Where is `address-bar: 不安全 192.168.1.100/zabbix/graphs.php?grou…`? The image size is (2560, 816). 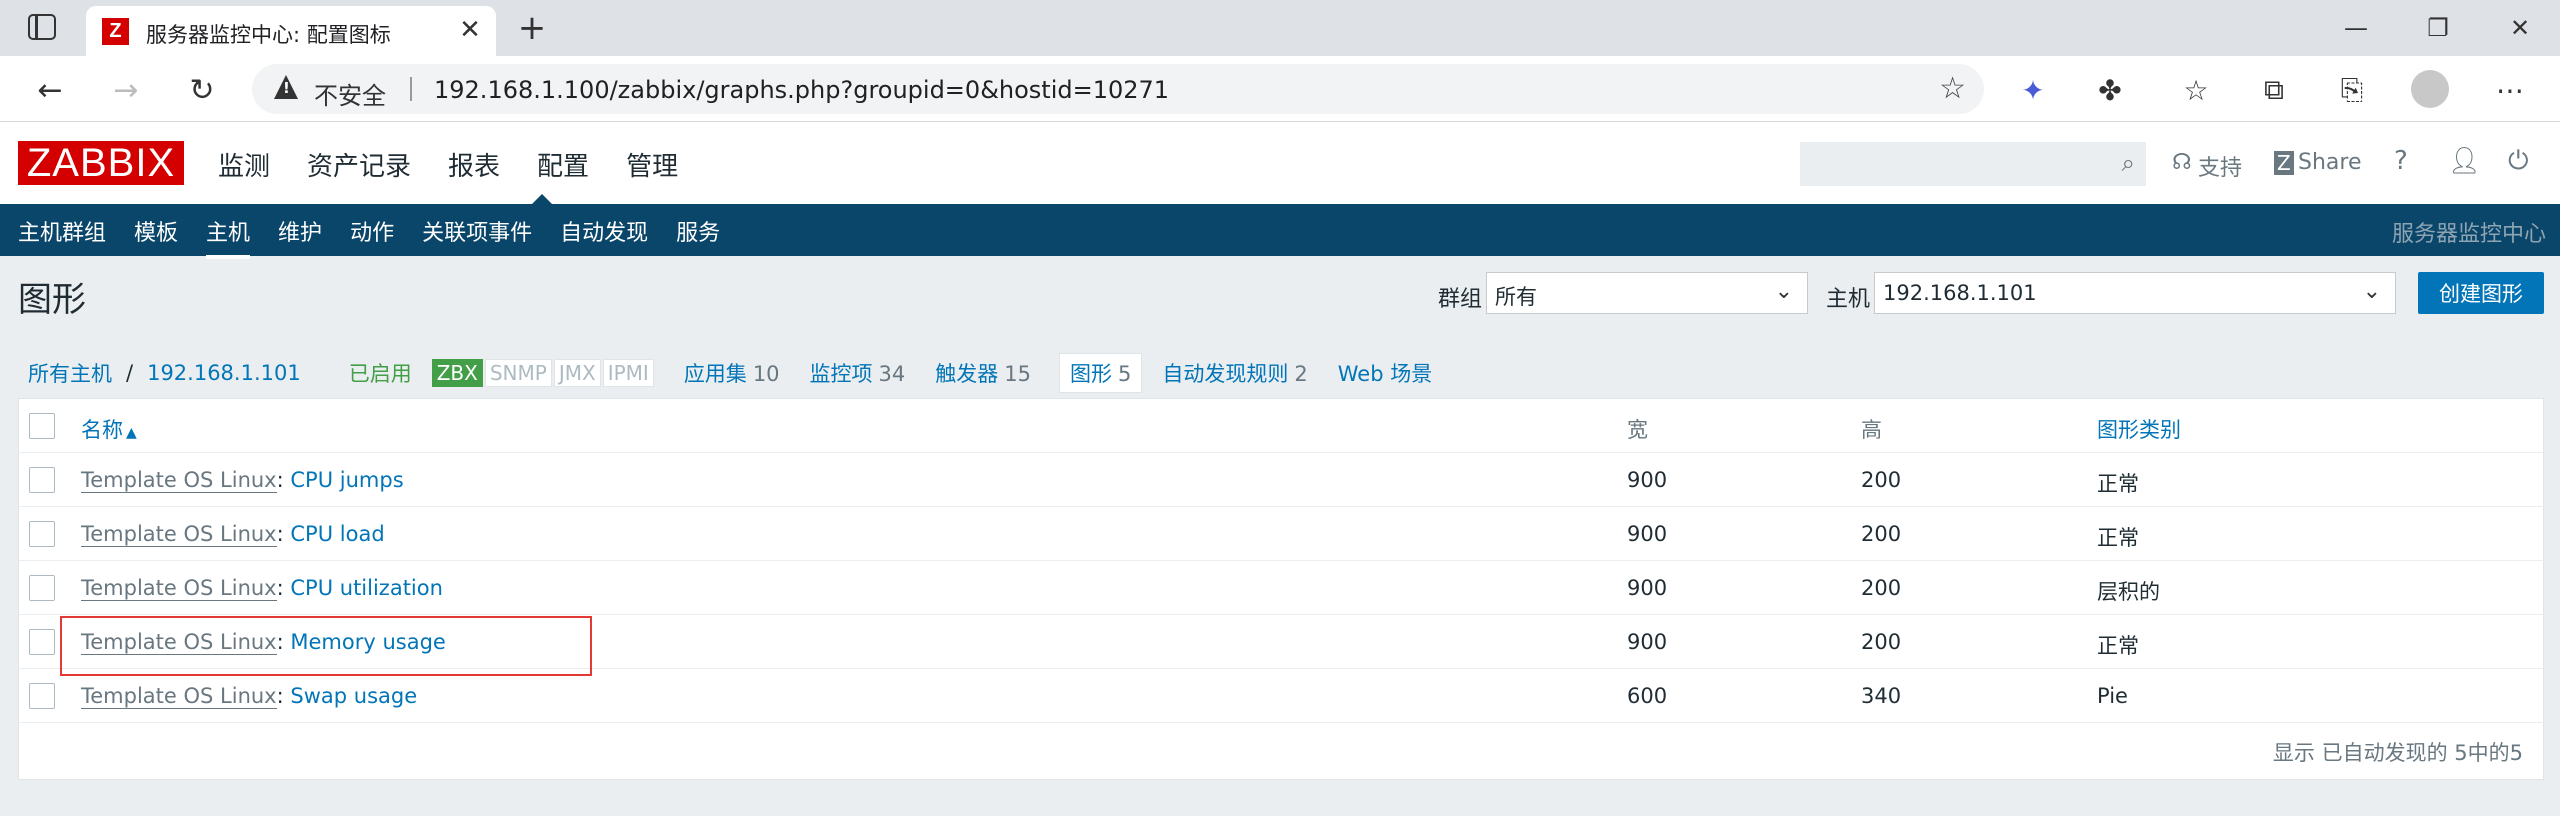
address-bar: 不安全 192.168.1.100/zabbix/graphs.php?grou… is located at coordinates (1118, 89).